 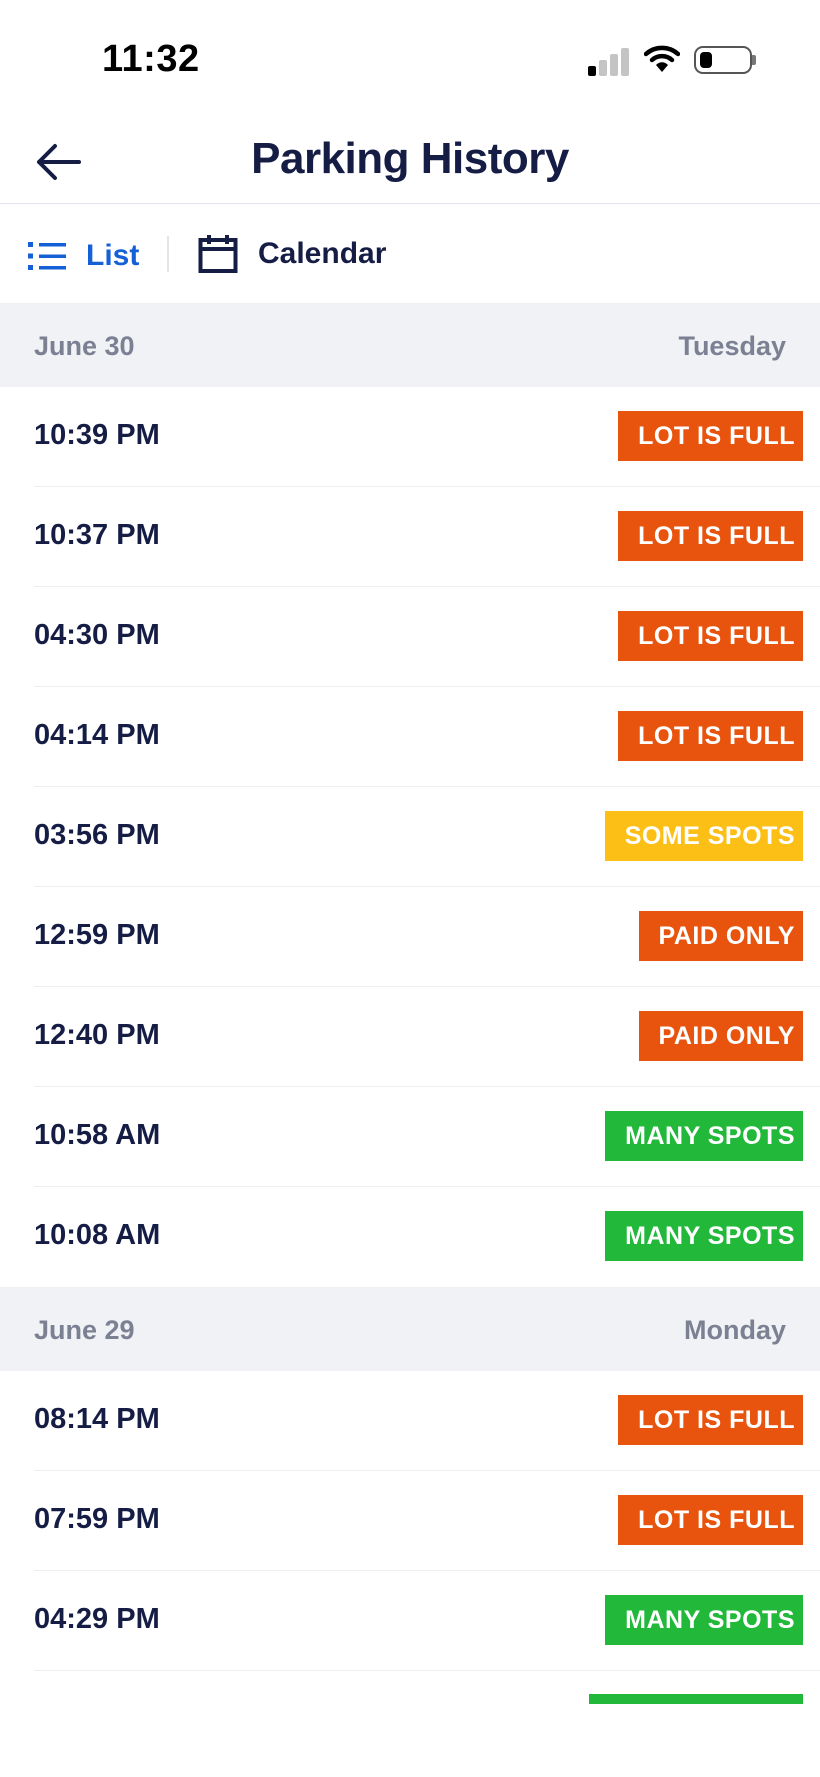 I want to click on entry-time: 04:29 PM, so click(x=97, y=1619).